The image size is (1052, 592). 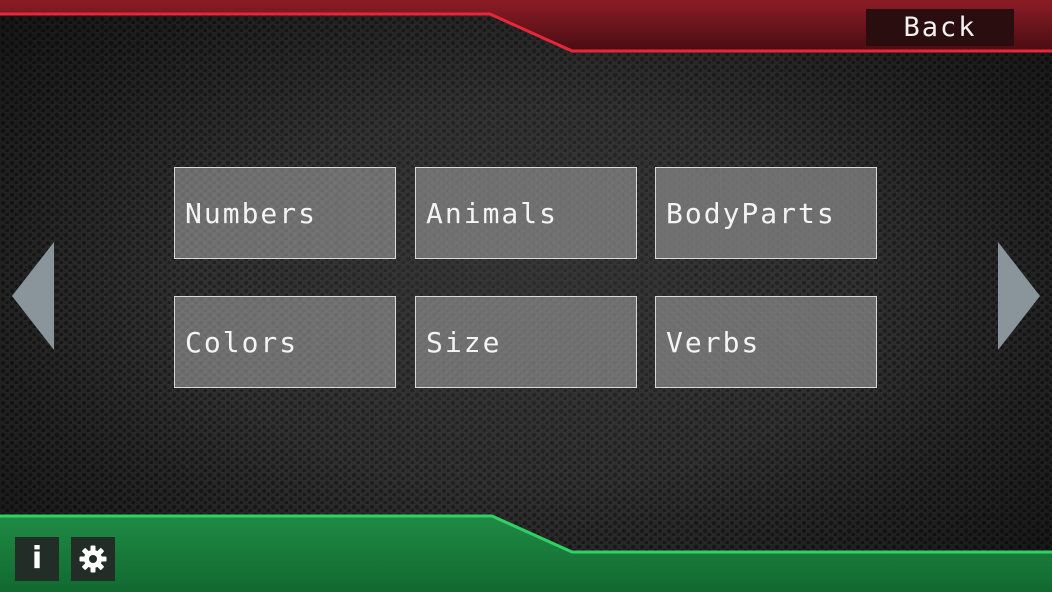 What do you see at coordinates (526, 213) in the screenshot?
I see `category-animals-button: Animals` at bounding box center [526, 213].